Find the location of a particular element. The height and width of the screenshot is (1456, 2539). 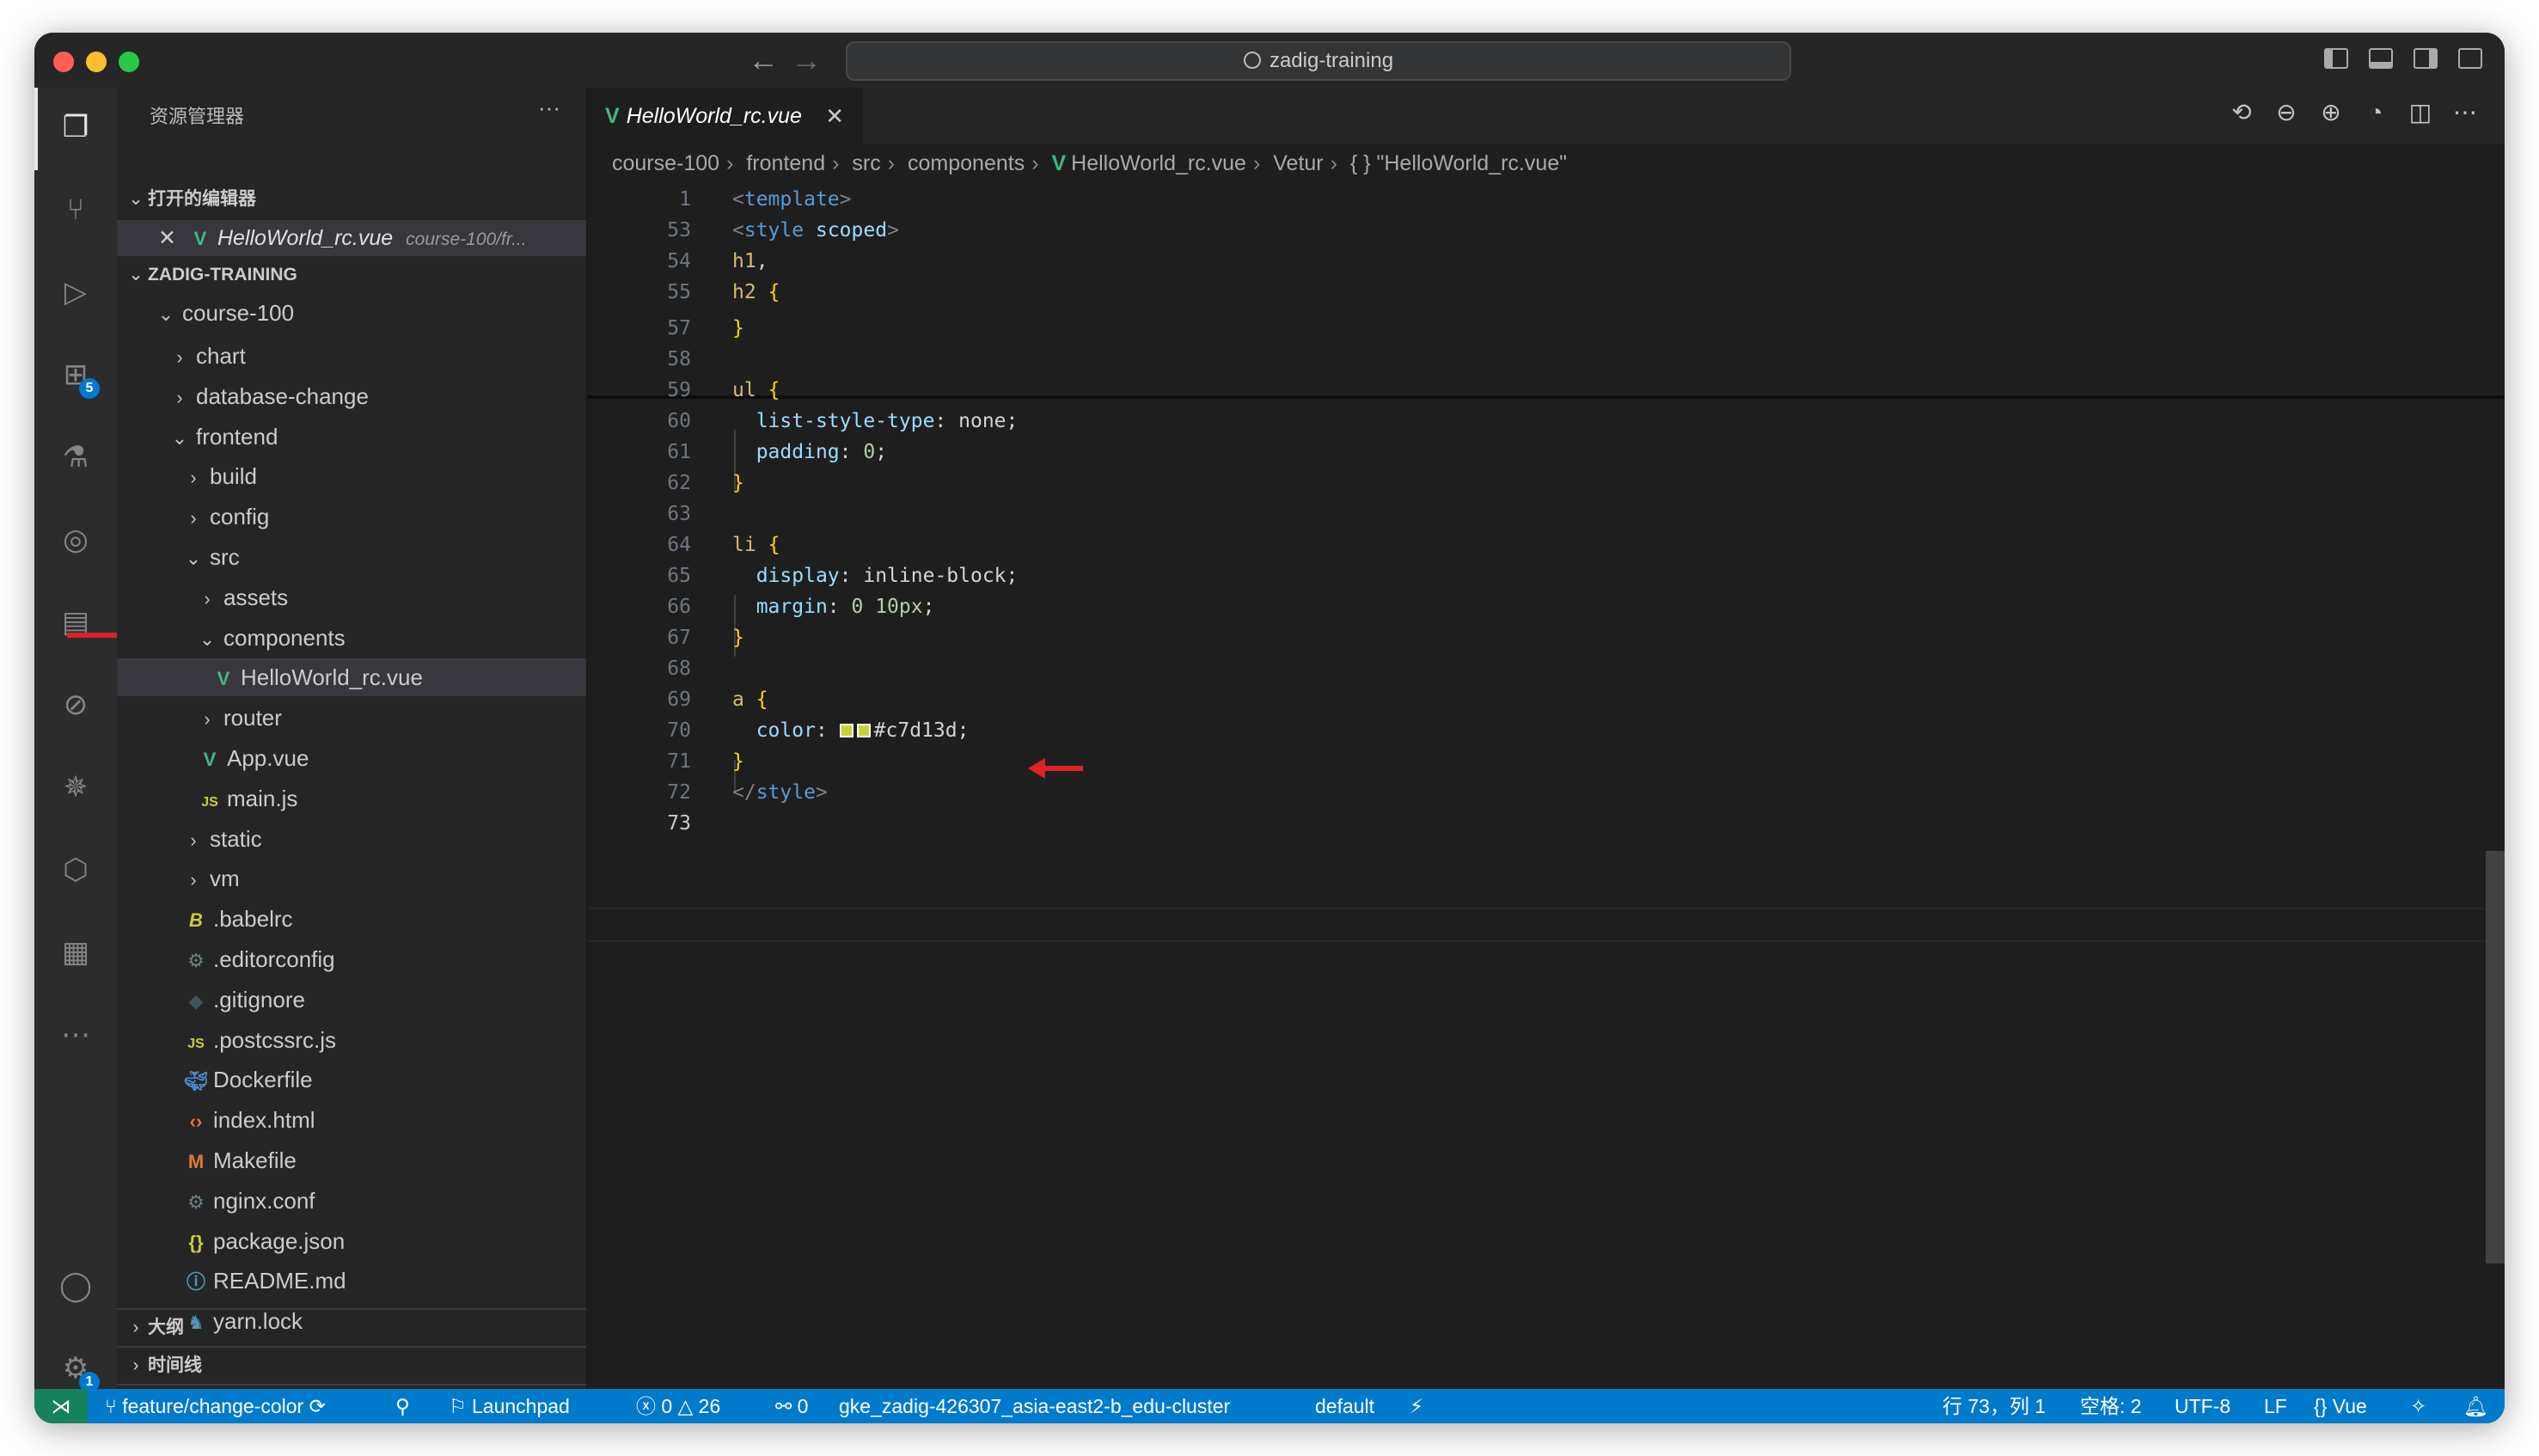

bell-icon: 🔔︎ is located at coordinates (2476, 1406).